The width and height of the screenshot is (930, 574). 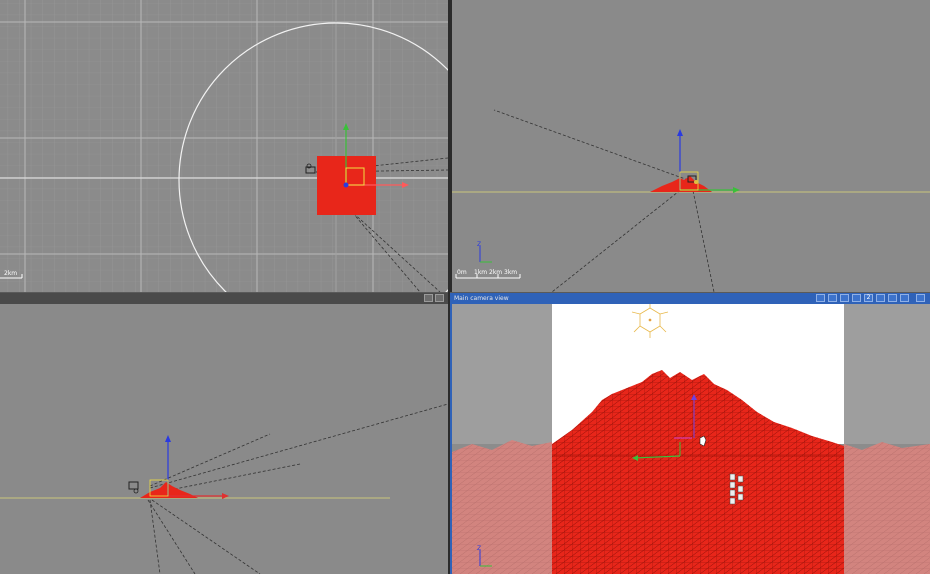 I want to click on prev-icon, so click(x=880, y=298).